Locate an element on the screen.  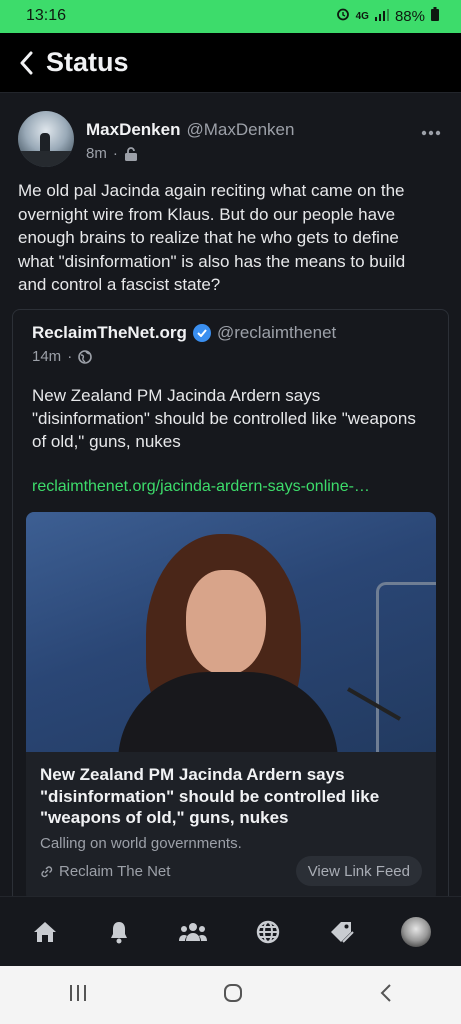
post-time: 8m is located at coordinates (96, 153).